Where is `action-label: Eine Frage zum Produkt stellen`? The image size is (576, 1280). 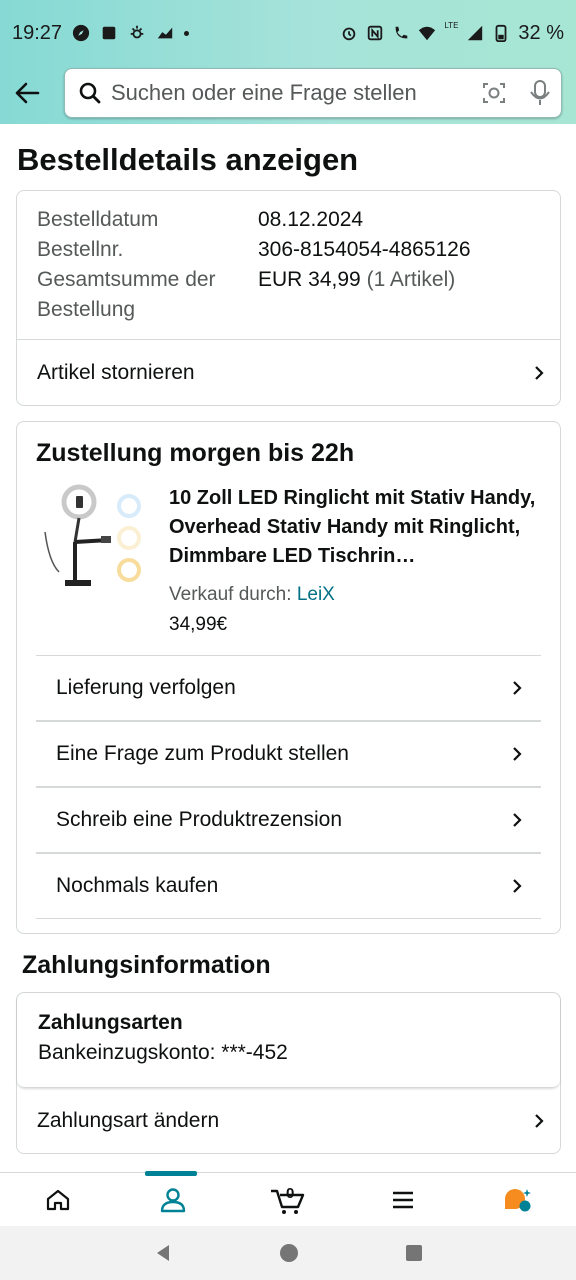
action-label: Eine Frage zum Produkt stellen is located at coordinates (202, 753).